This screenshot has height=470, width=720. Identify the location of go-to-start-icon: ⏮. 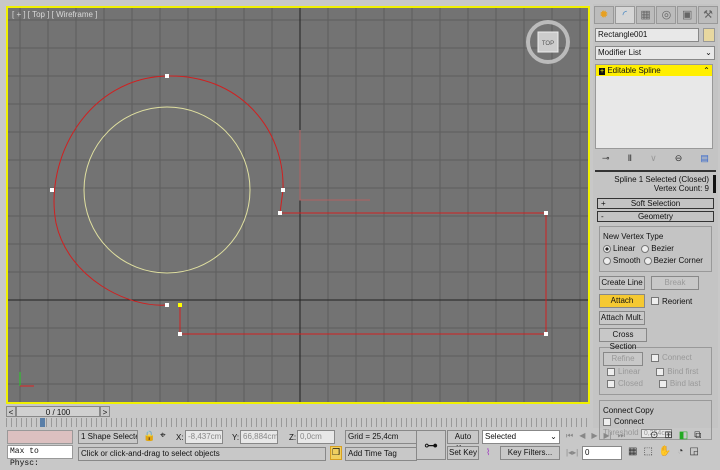
(569, 436).